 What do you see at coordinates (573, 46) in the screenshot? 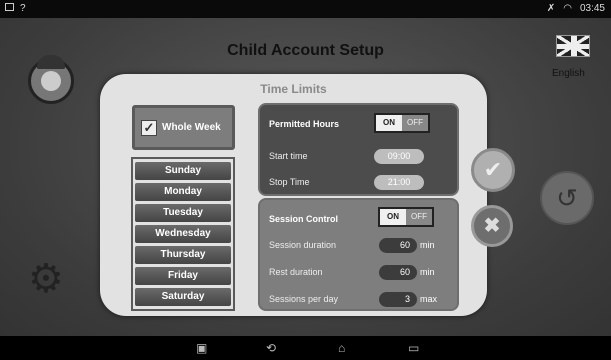
I see `uk-flag-icon` at bounding box center [573, 46].